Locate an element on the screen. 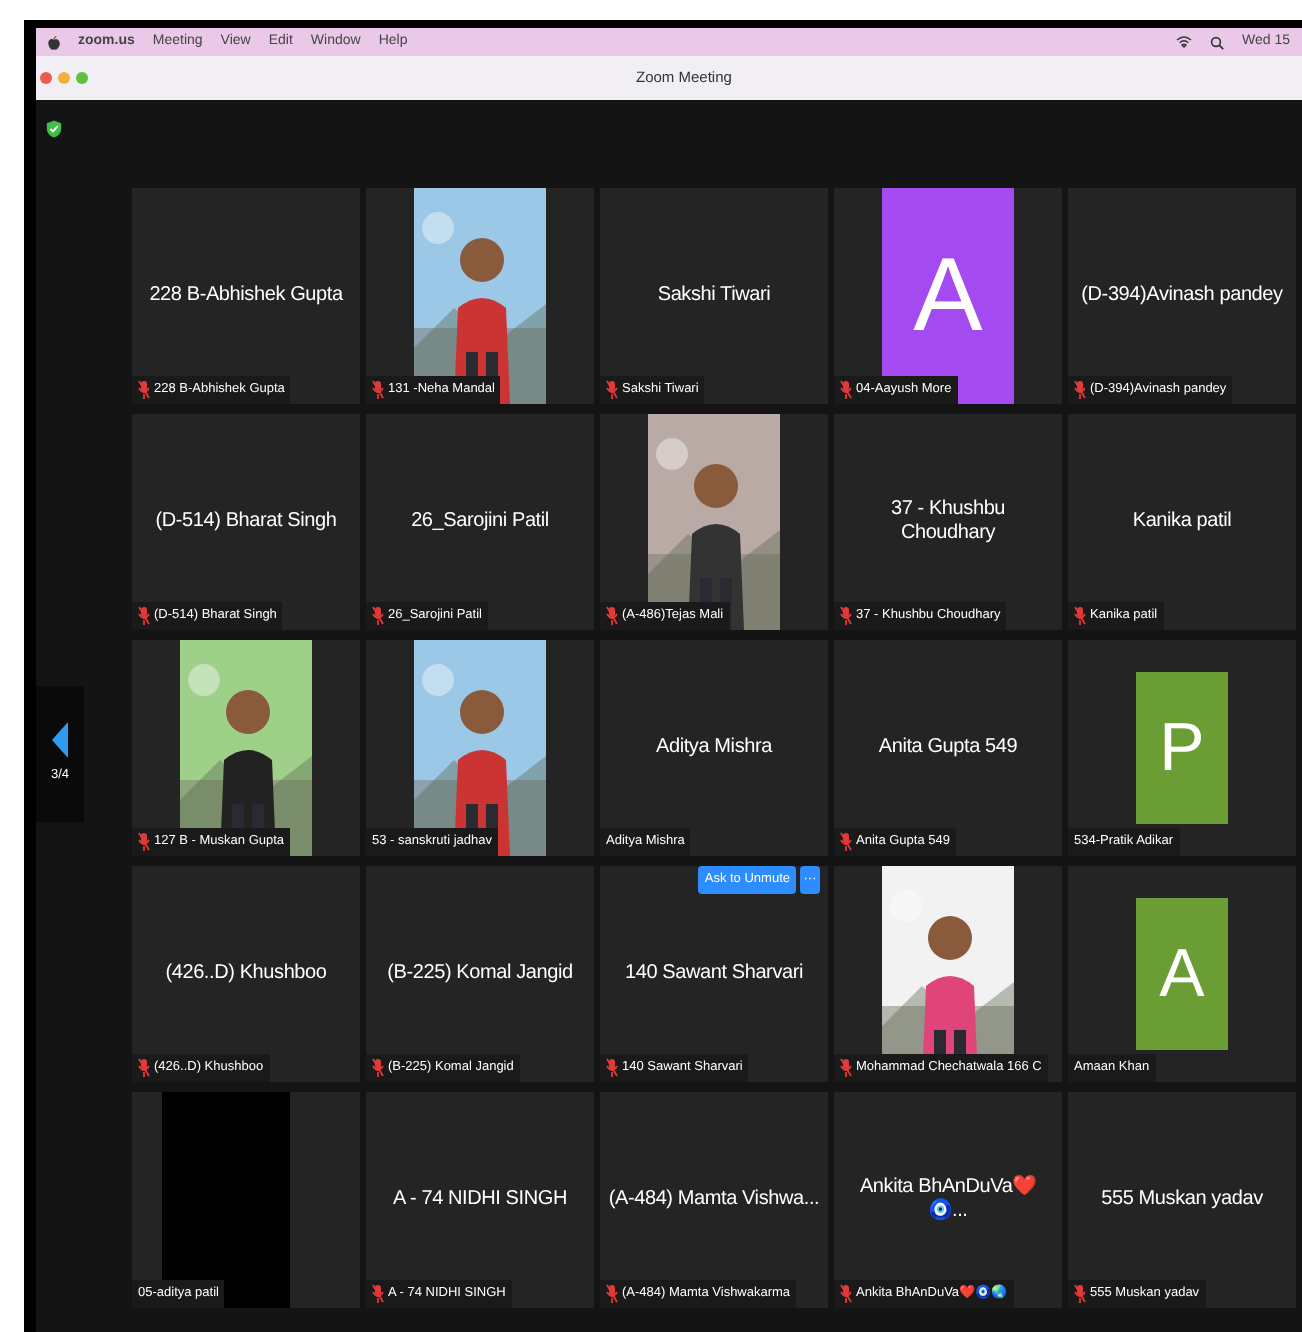 The width and height of the screenshot is (1302, 1332). participant-name: A - 74 NIDHI SINGH is located at coordinates (480, 1200).